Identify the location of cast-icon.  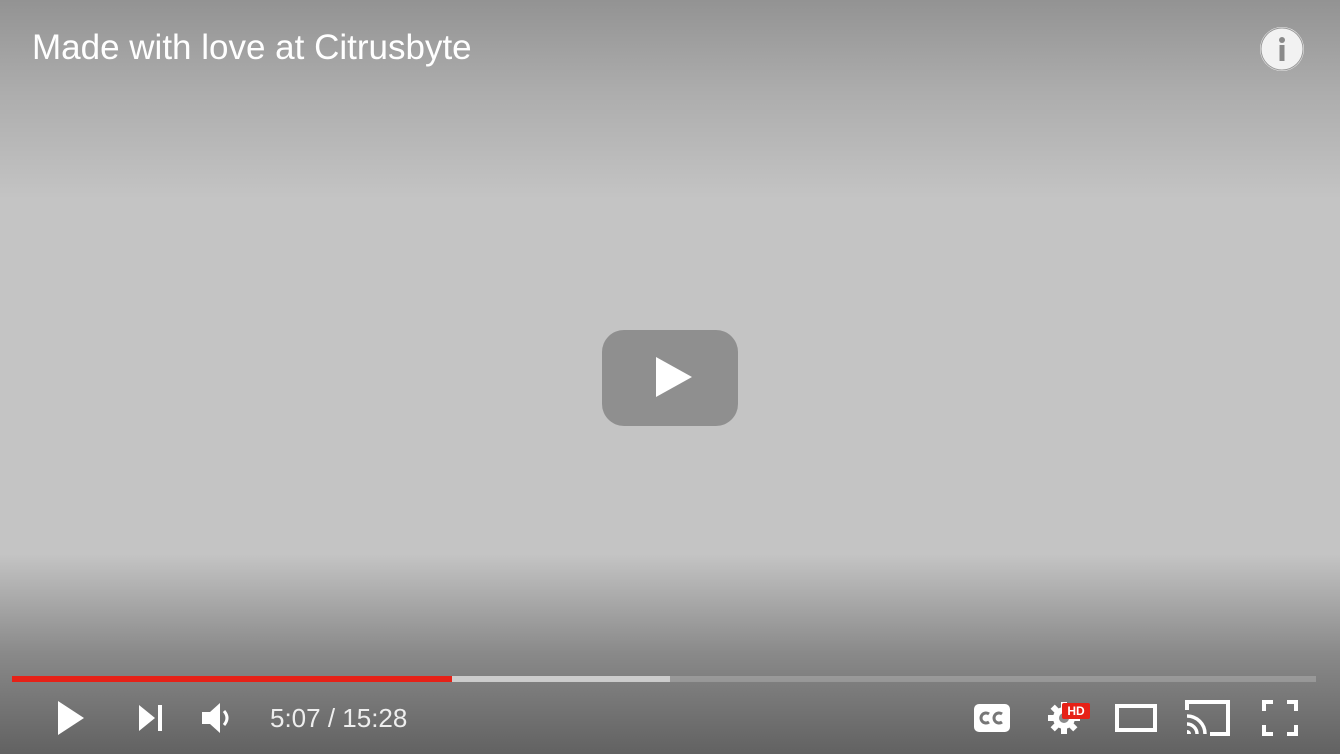
(1207, 718).